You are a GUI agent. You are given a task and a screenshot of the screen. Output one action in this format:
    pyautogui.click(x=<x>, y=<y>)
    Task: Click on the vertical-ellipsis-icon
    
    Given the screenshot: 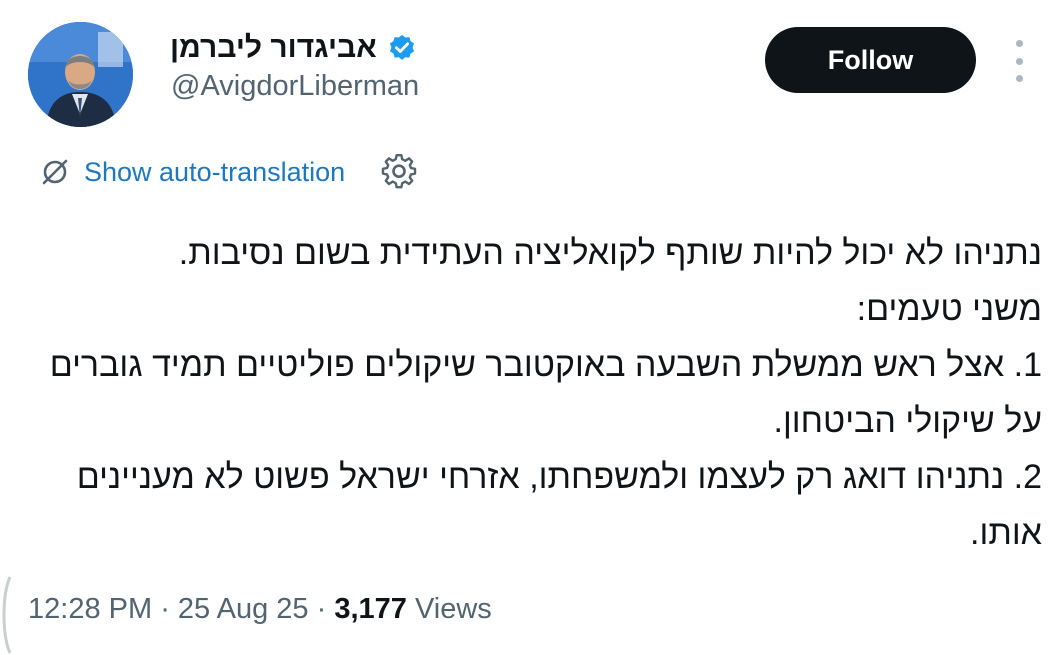 What is the action you would take?
    pyautogui.click(x=1019, y=61)
    